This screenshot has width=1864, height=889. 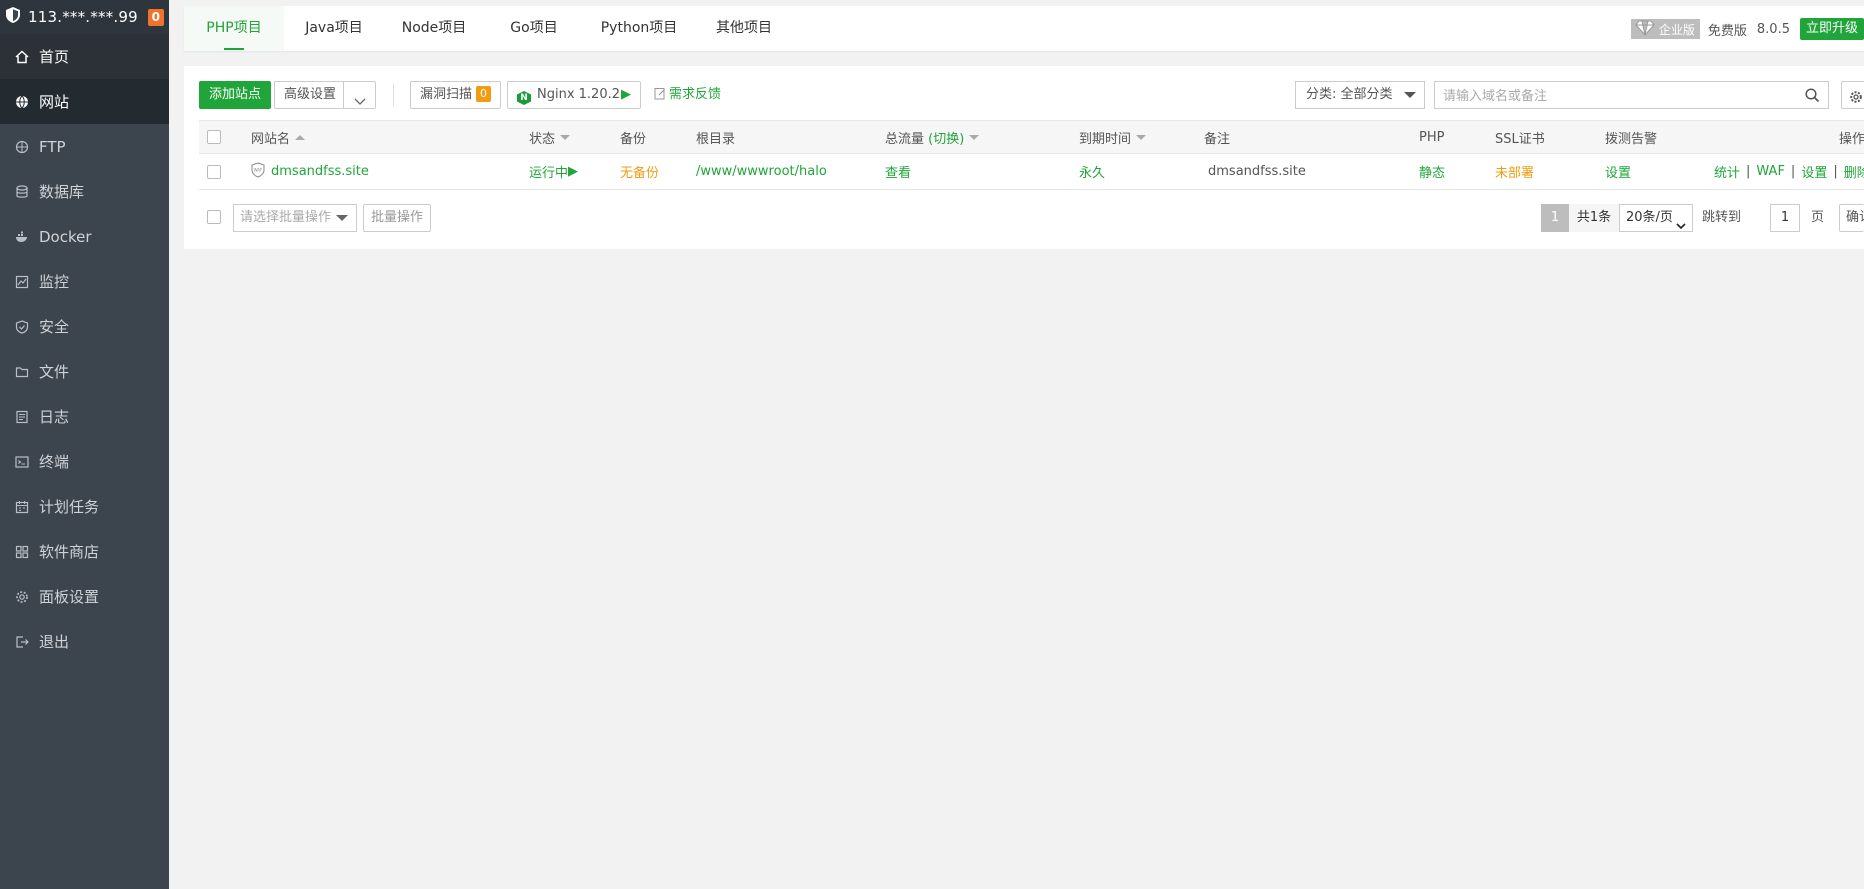 I want to click on site-monitor-link: 设置, so click(x=1618, y=171).